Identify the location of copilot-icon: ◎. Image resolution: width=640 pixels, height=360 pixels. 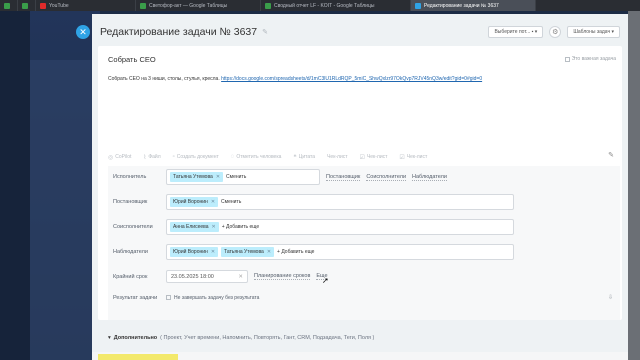
(111, 157).